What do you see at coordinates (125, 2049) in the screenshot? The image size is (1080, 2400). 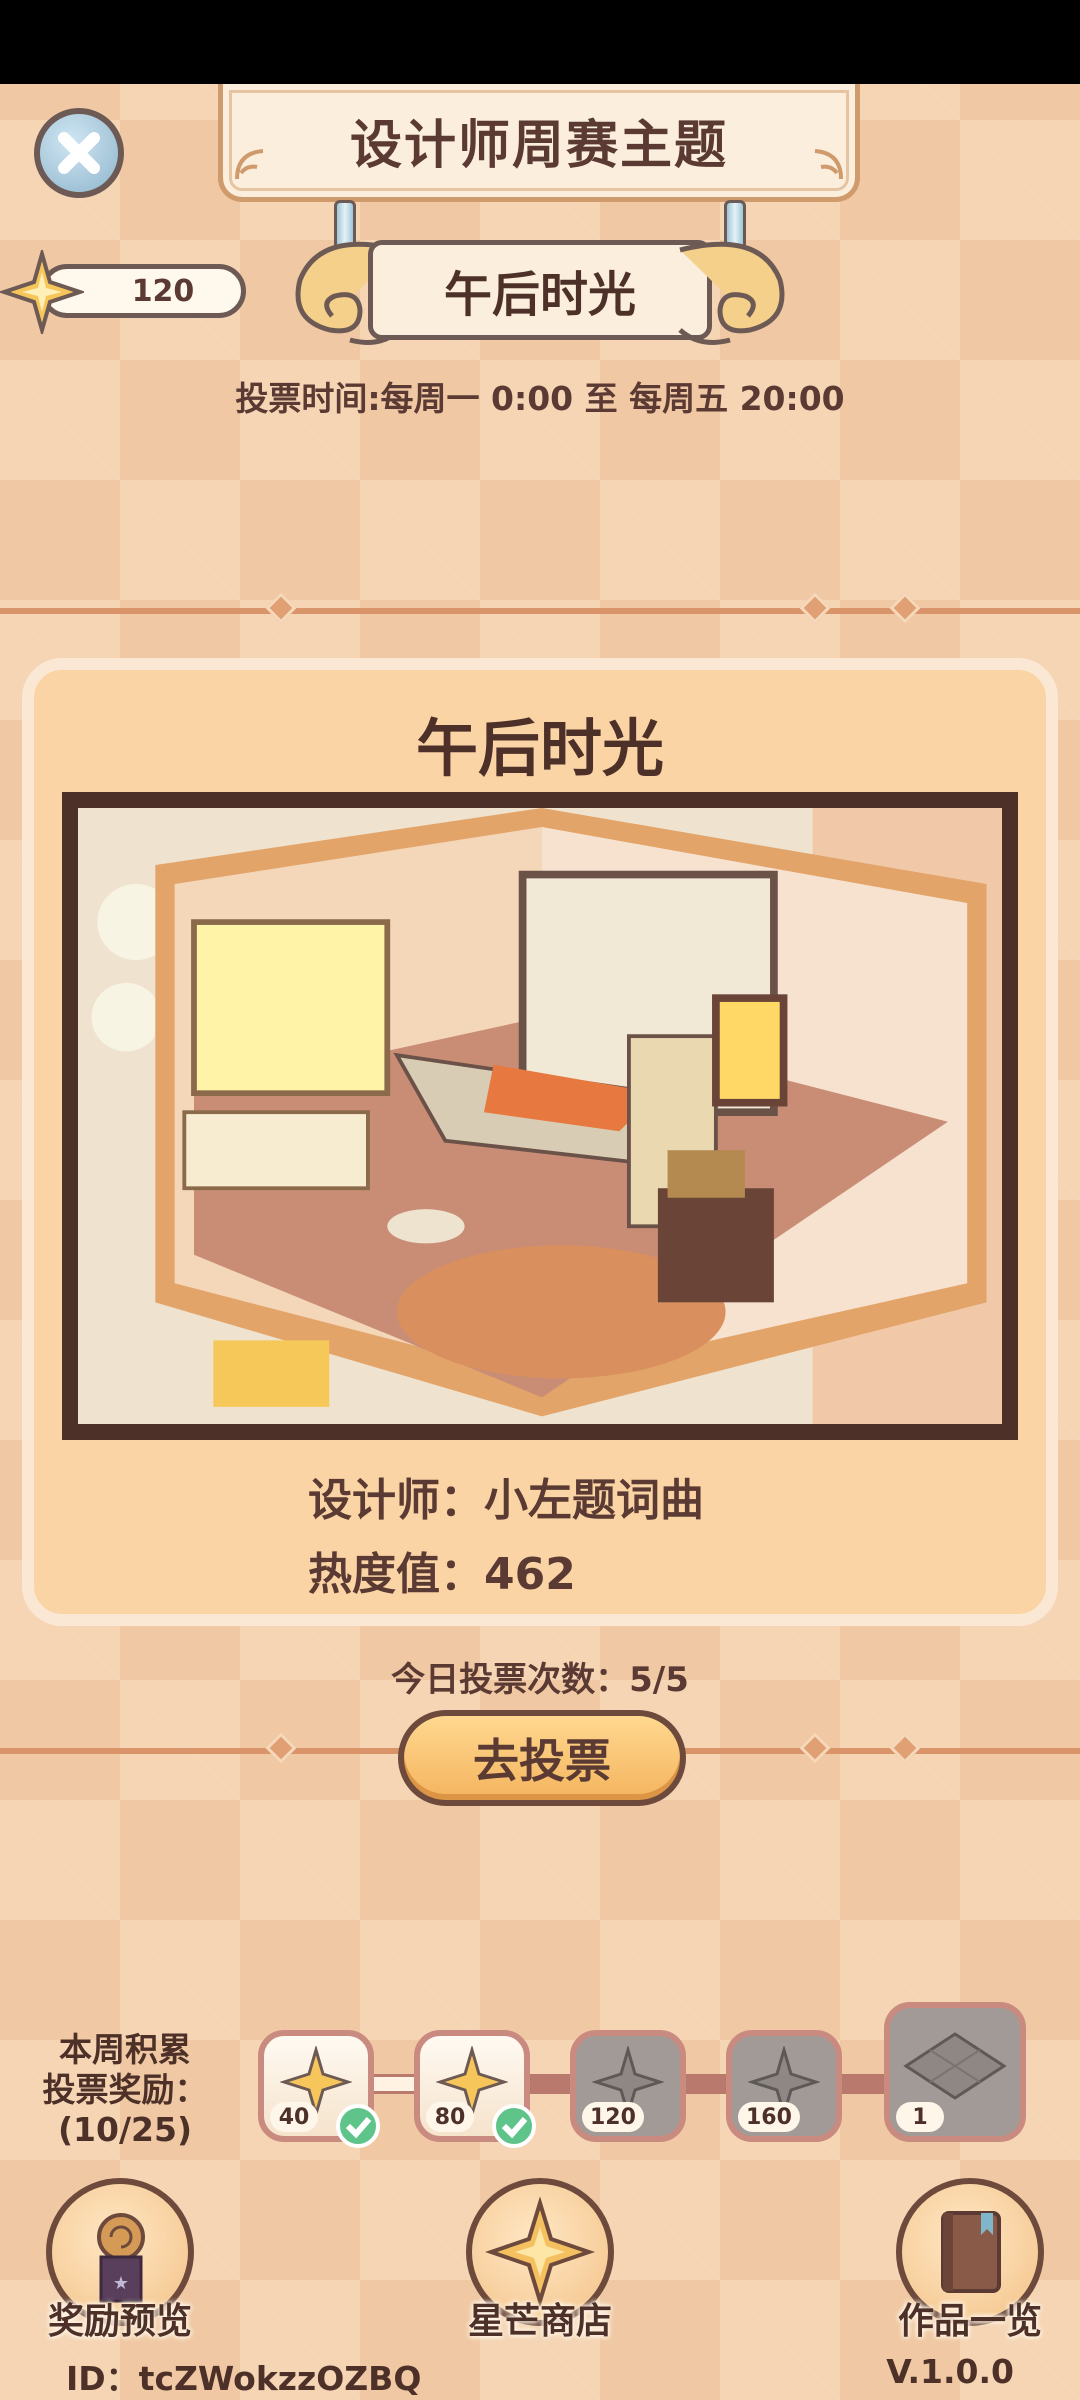 I see `reward-label-line1: 本周积累` at bounding box center [125, 2049].